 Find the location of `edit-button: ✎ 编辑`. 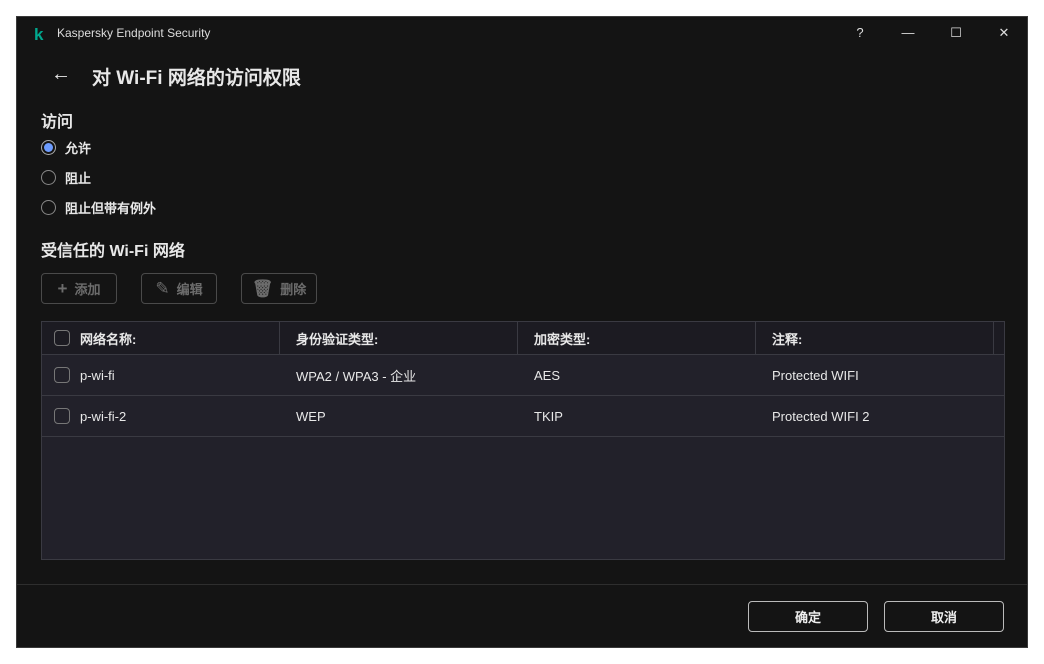

edit-button: ✎ 编辑 is located at coordinates (179, 288).